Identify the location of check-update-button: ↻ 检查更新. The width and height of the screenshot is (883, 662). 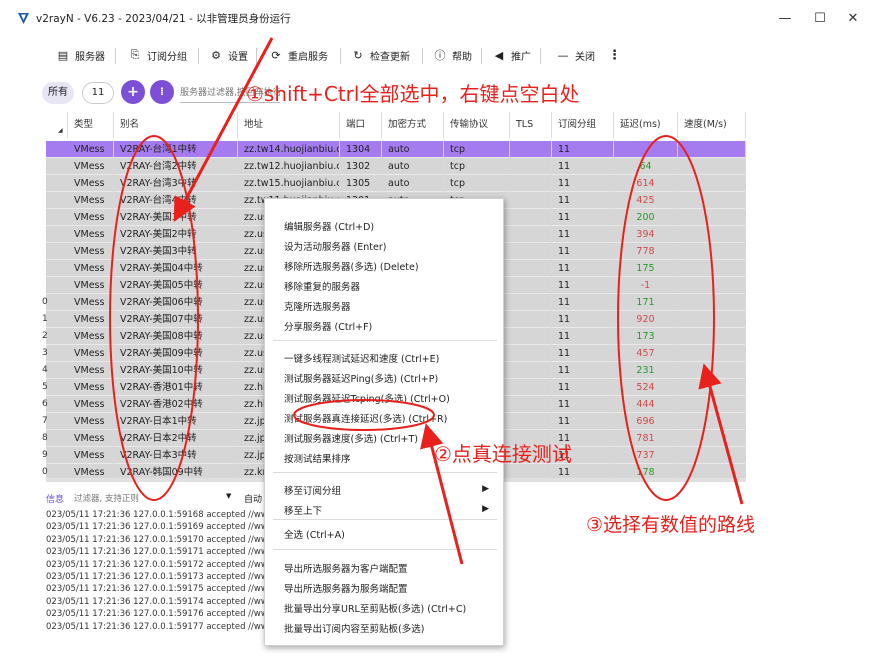
(380, 55).